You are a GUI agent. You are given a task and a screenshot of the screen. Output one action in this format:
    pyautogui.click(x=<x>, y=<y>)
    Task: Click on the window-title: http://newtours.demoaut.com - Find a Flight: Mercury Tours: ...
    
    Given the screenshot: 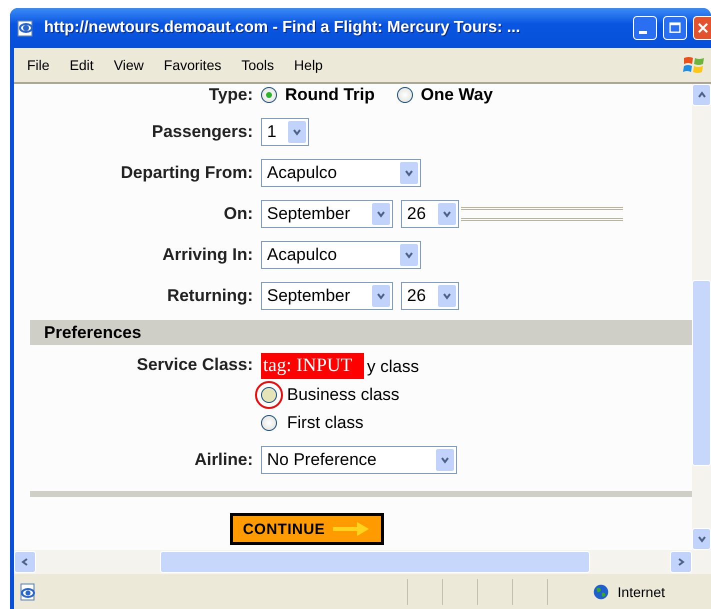 What is the action you would take?
    pyautogui.click(x=283, y=28)
    